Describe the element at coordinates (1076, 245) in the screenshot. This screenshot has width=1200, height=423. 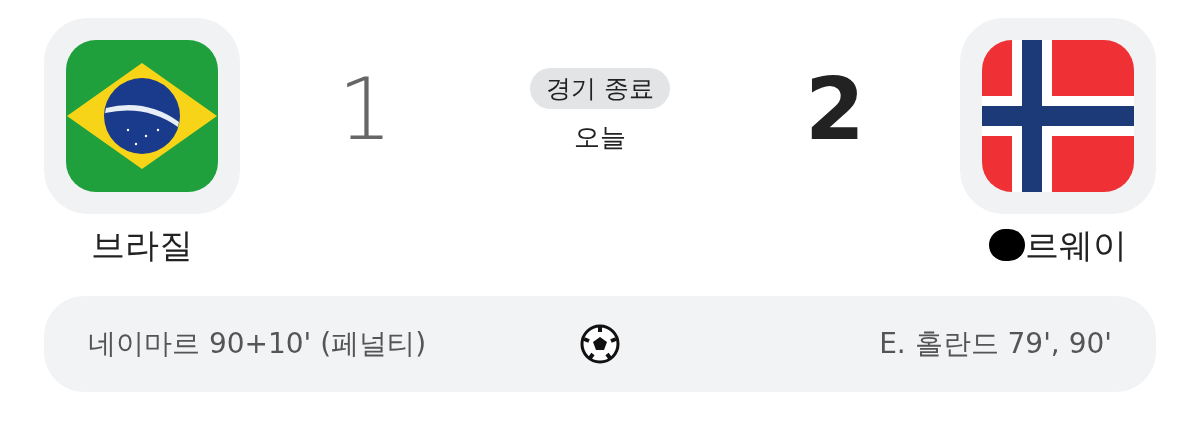
I see `team-name: 르웨이` at that location.